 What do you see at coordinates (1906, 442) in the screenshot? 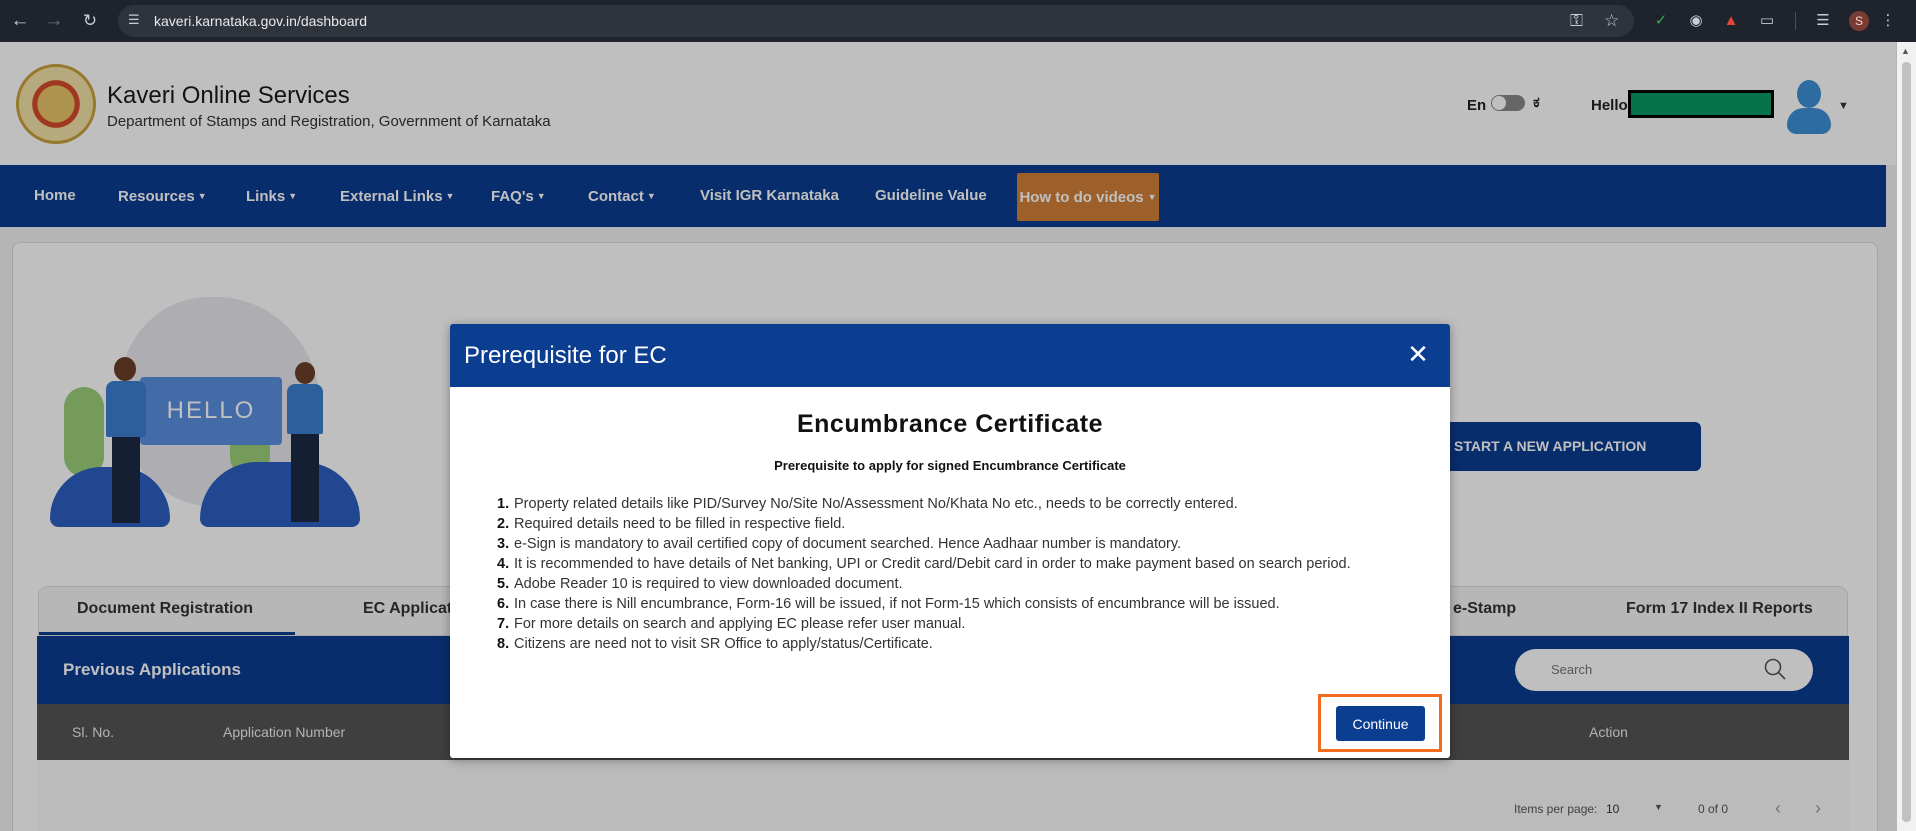
I see `scrollbar-thumb` at bounding box center [1906, 442].